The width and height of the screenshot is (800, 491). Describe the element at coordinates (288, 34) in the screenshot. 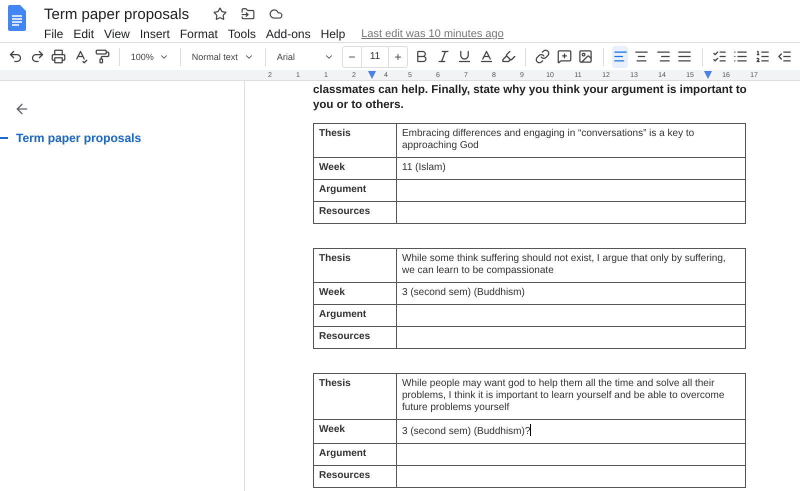

I see `menu-item: Add-ons` at that location.